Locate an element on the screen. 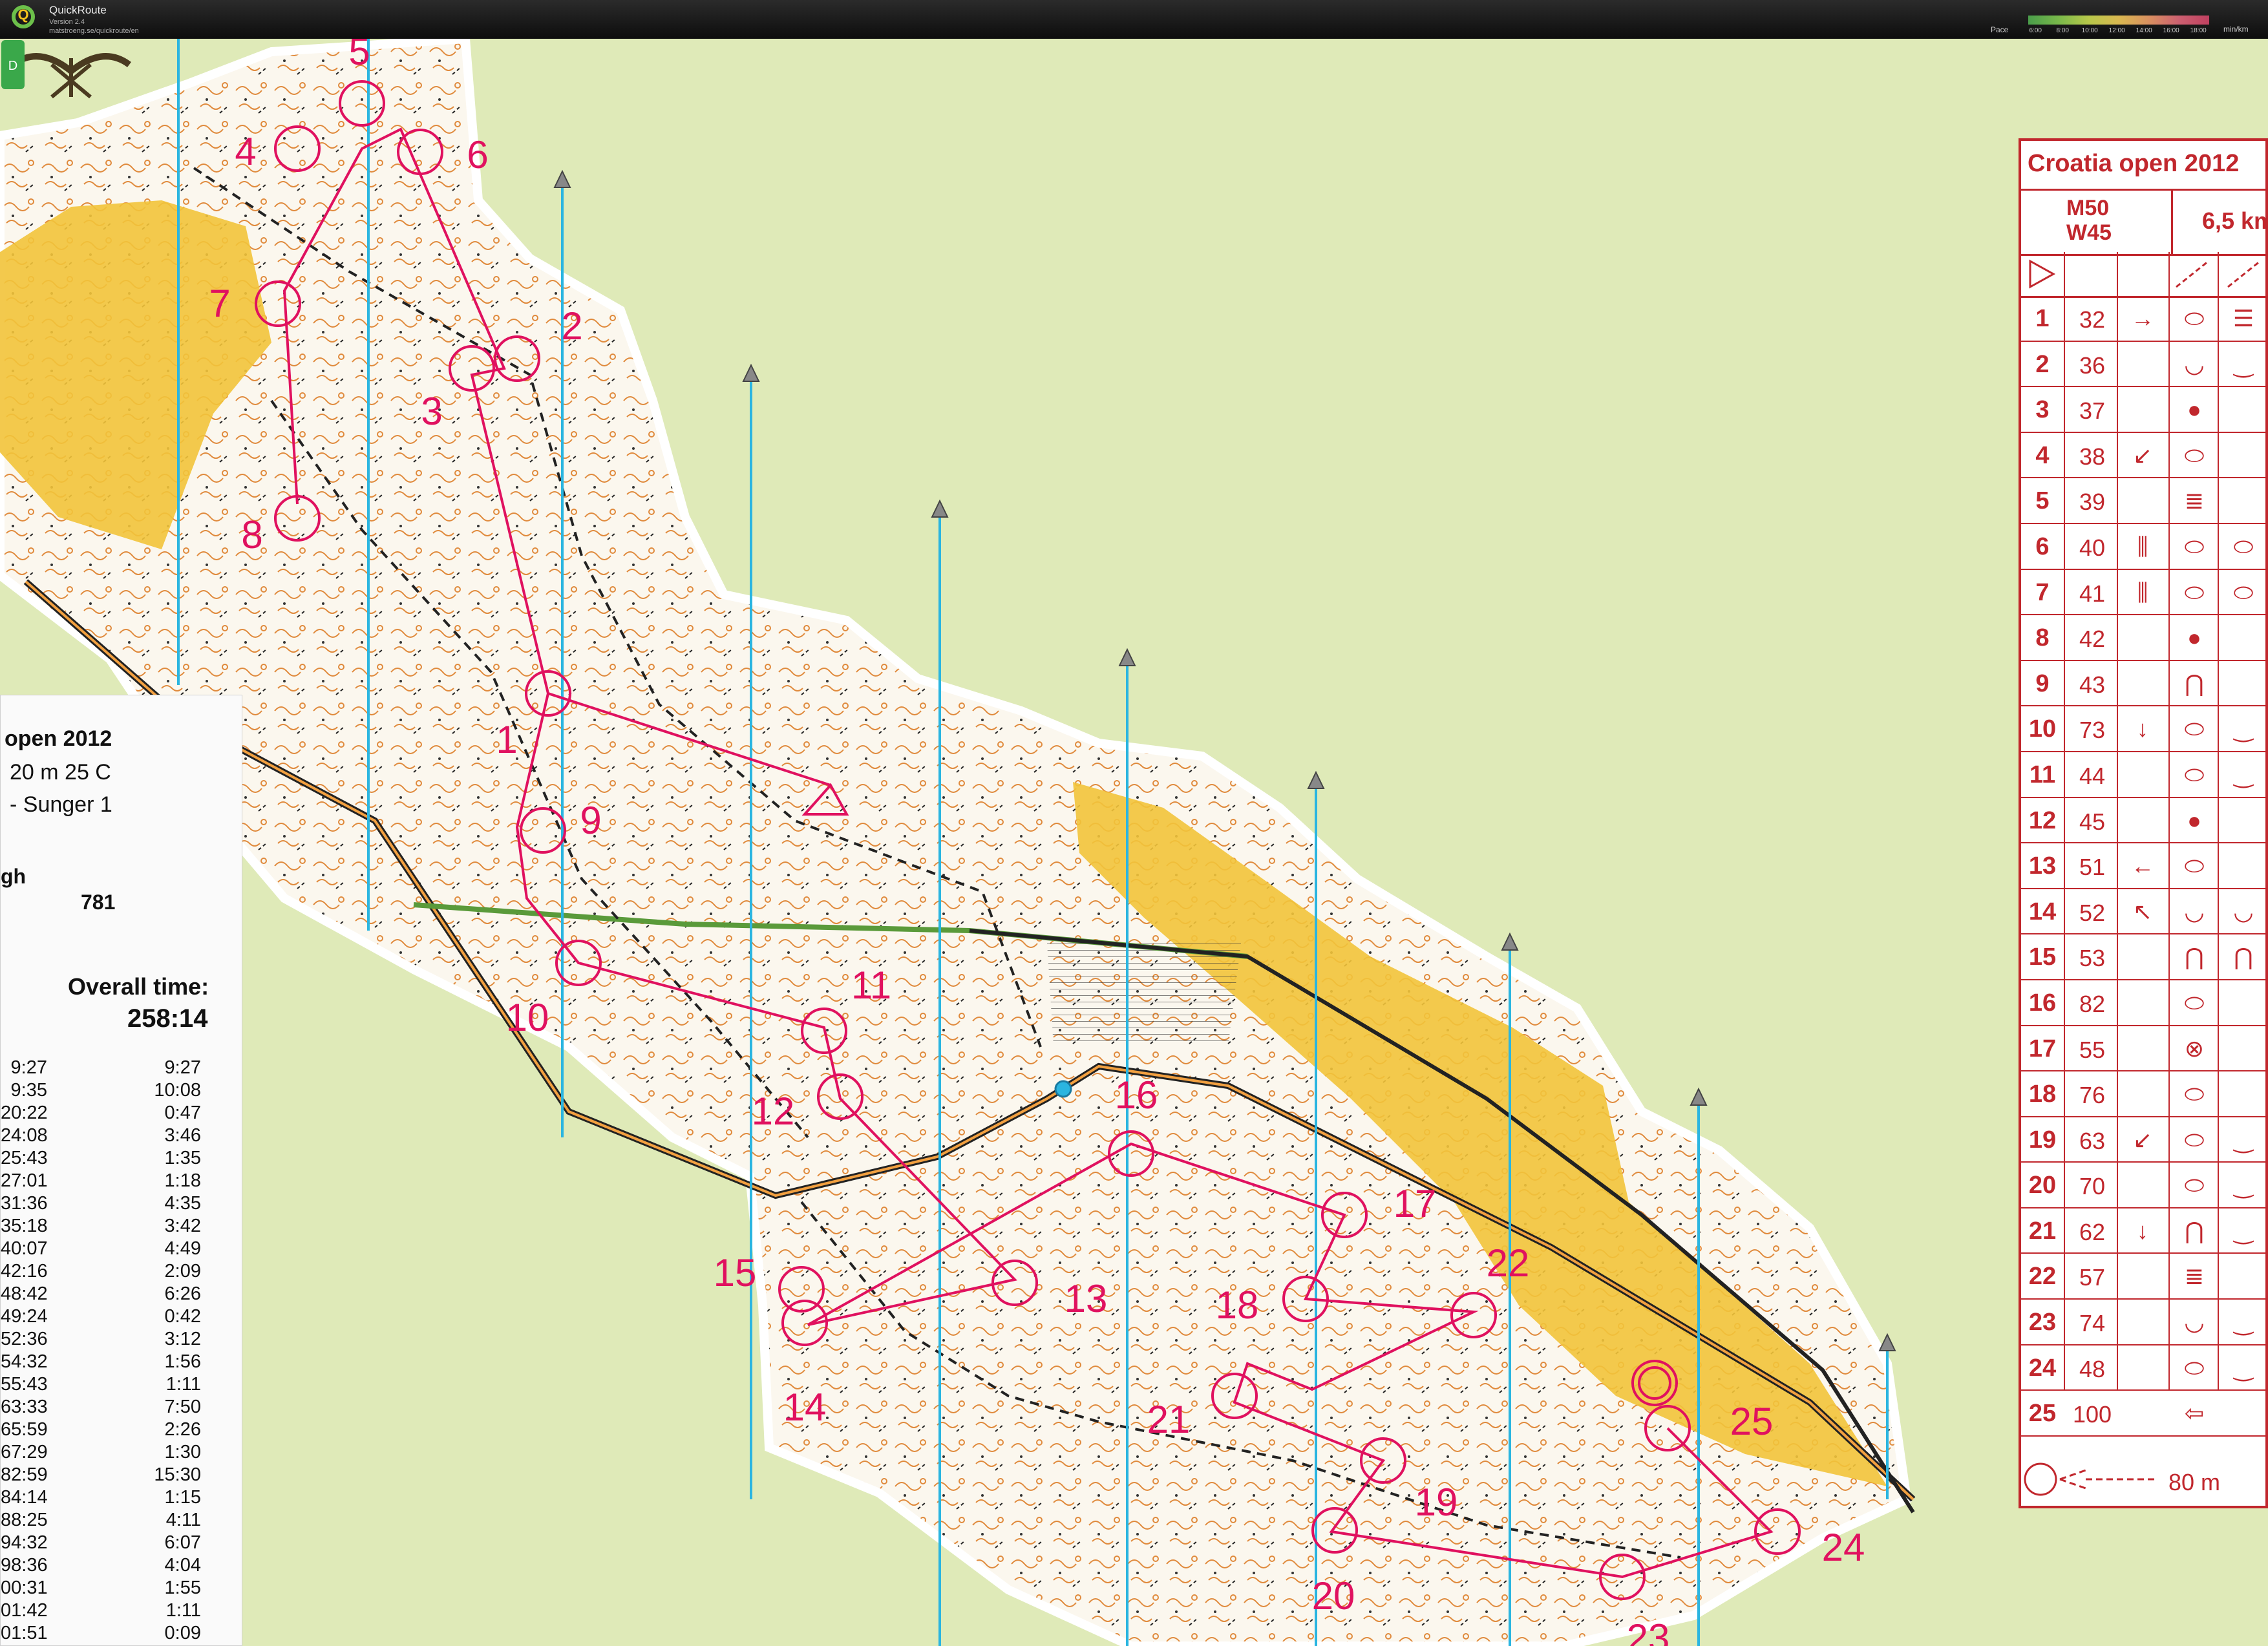 The image size is (2268, 1646). control-label: 1 is located at coordinates (507, 739).